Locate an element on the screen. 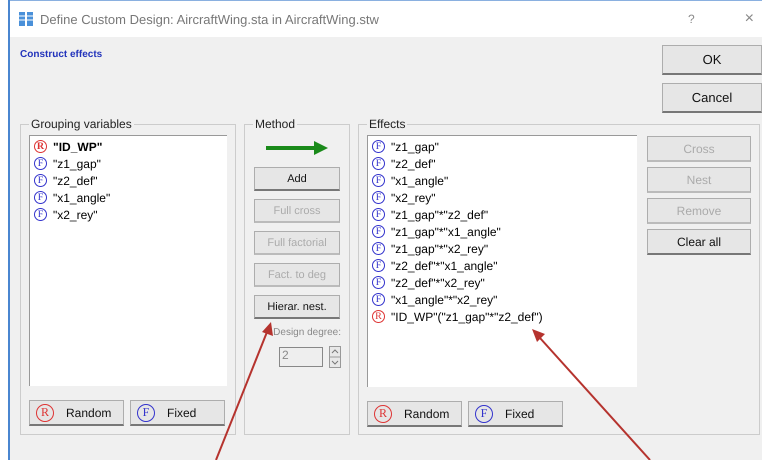 This screenshot has width=762, height=460. variable-item: F "z1_gap" is located at coordinates (128, 163).